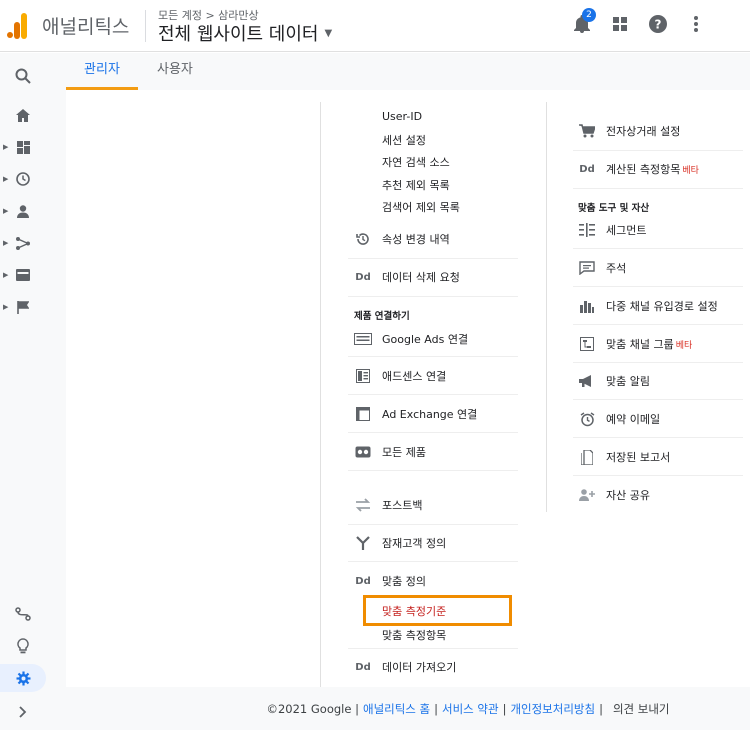 This screenshot has width=750, height=730. I want to click on behavior-icon, so click(23, 275).